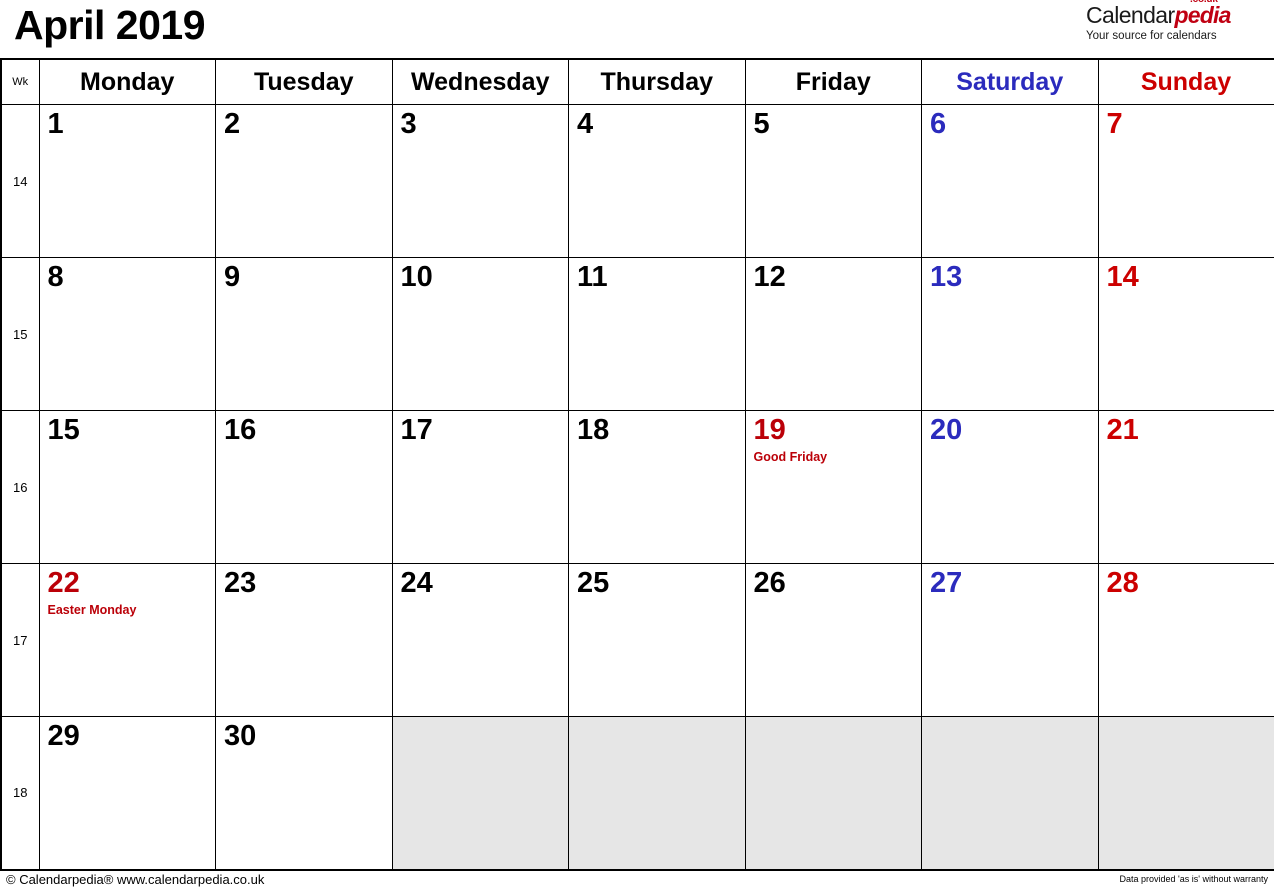  What do you see at coordinates (1204, 2) in the screenshot?
I see `logo-tld: .co.uk` at bounding box center [1204, 2].